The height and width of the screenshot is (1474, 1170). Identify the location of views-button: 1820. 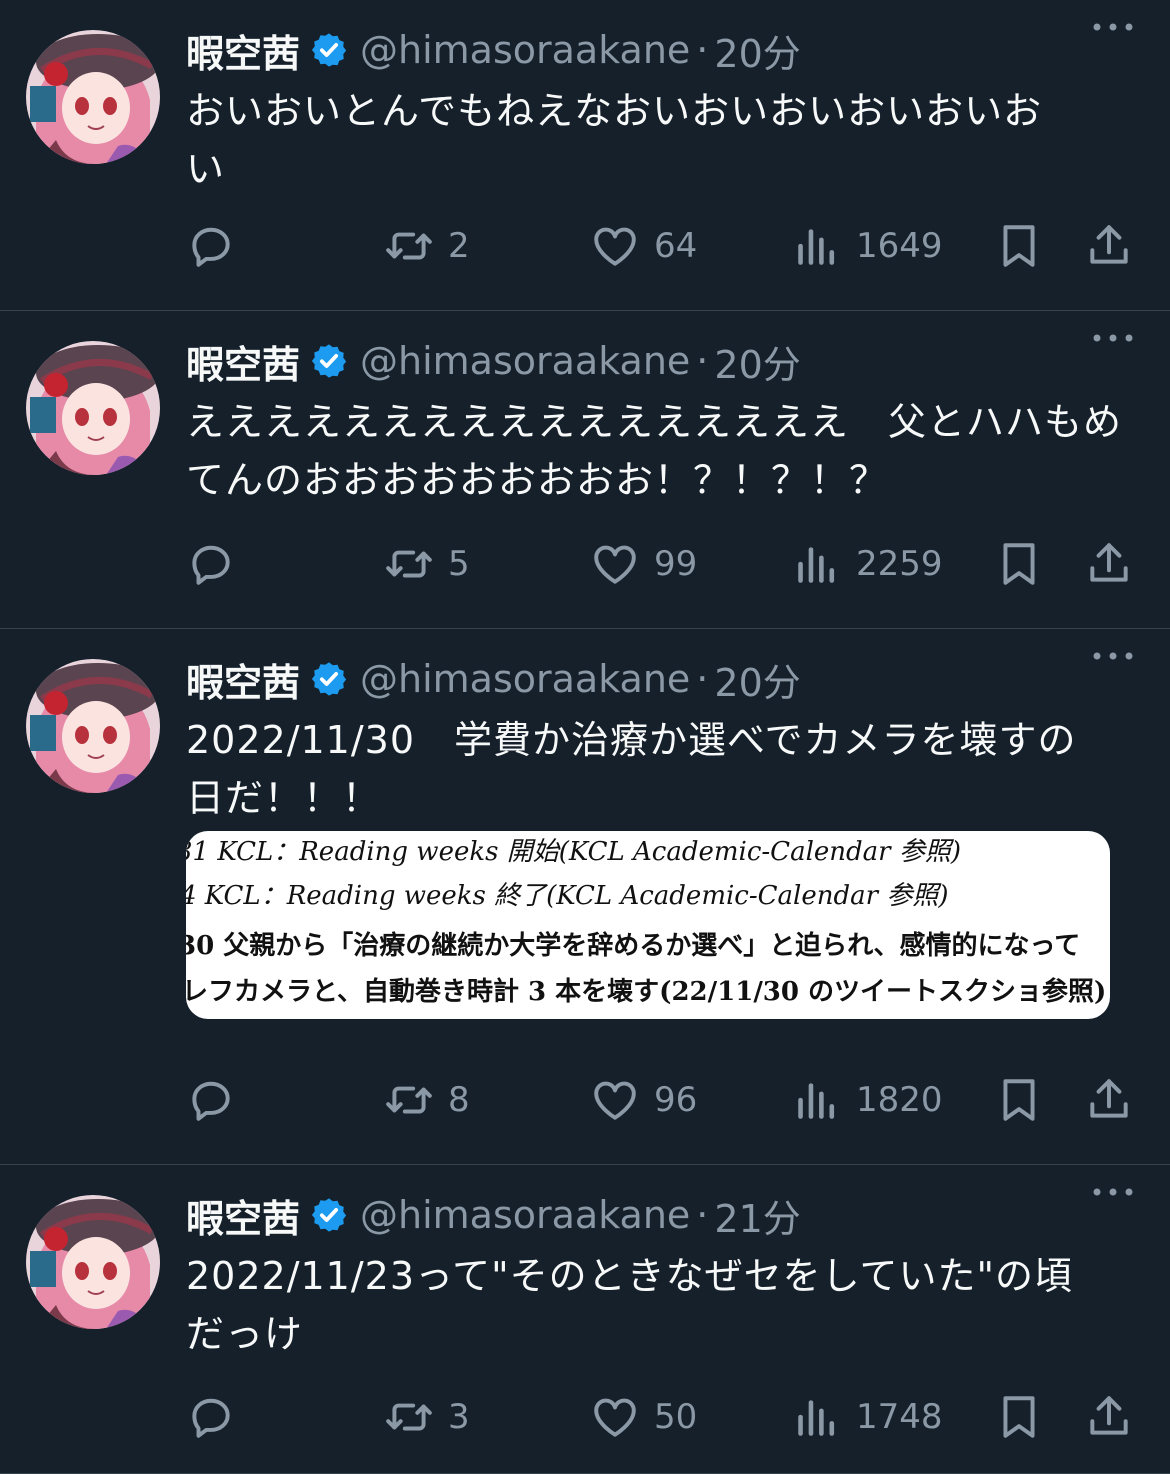
(867, 1100).